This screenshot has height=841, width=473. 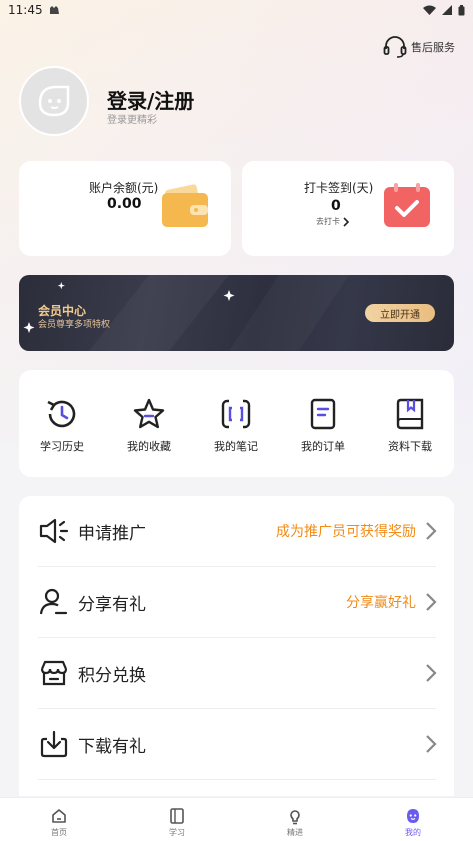 I want to click on default-avatar-icon, so click(x=54, y=101).